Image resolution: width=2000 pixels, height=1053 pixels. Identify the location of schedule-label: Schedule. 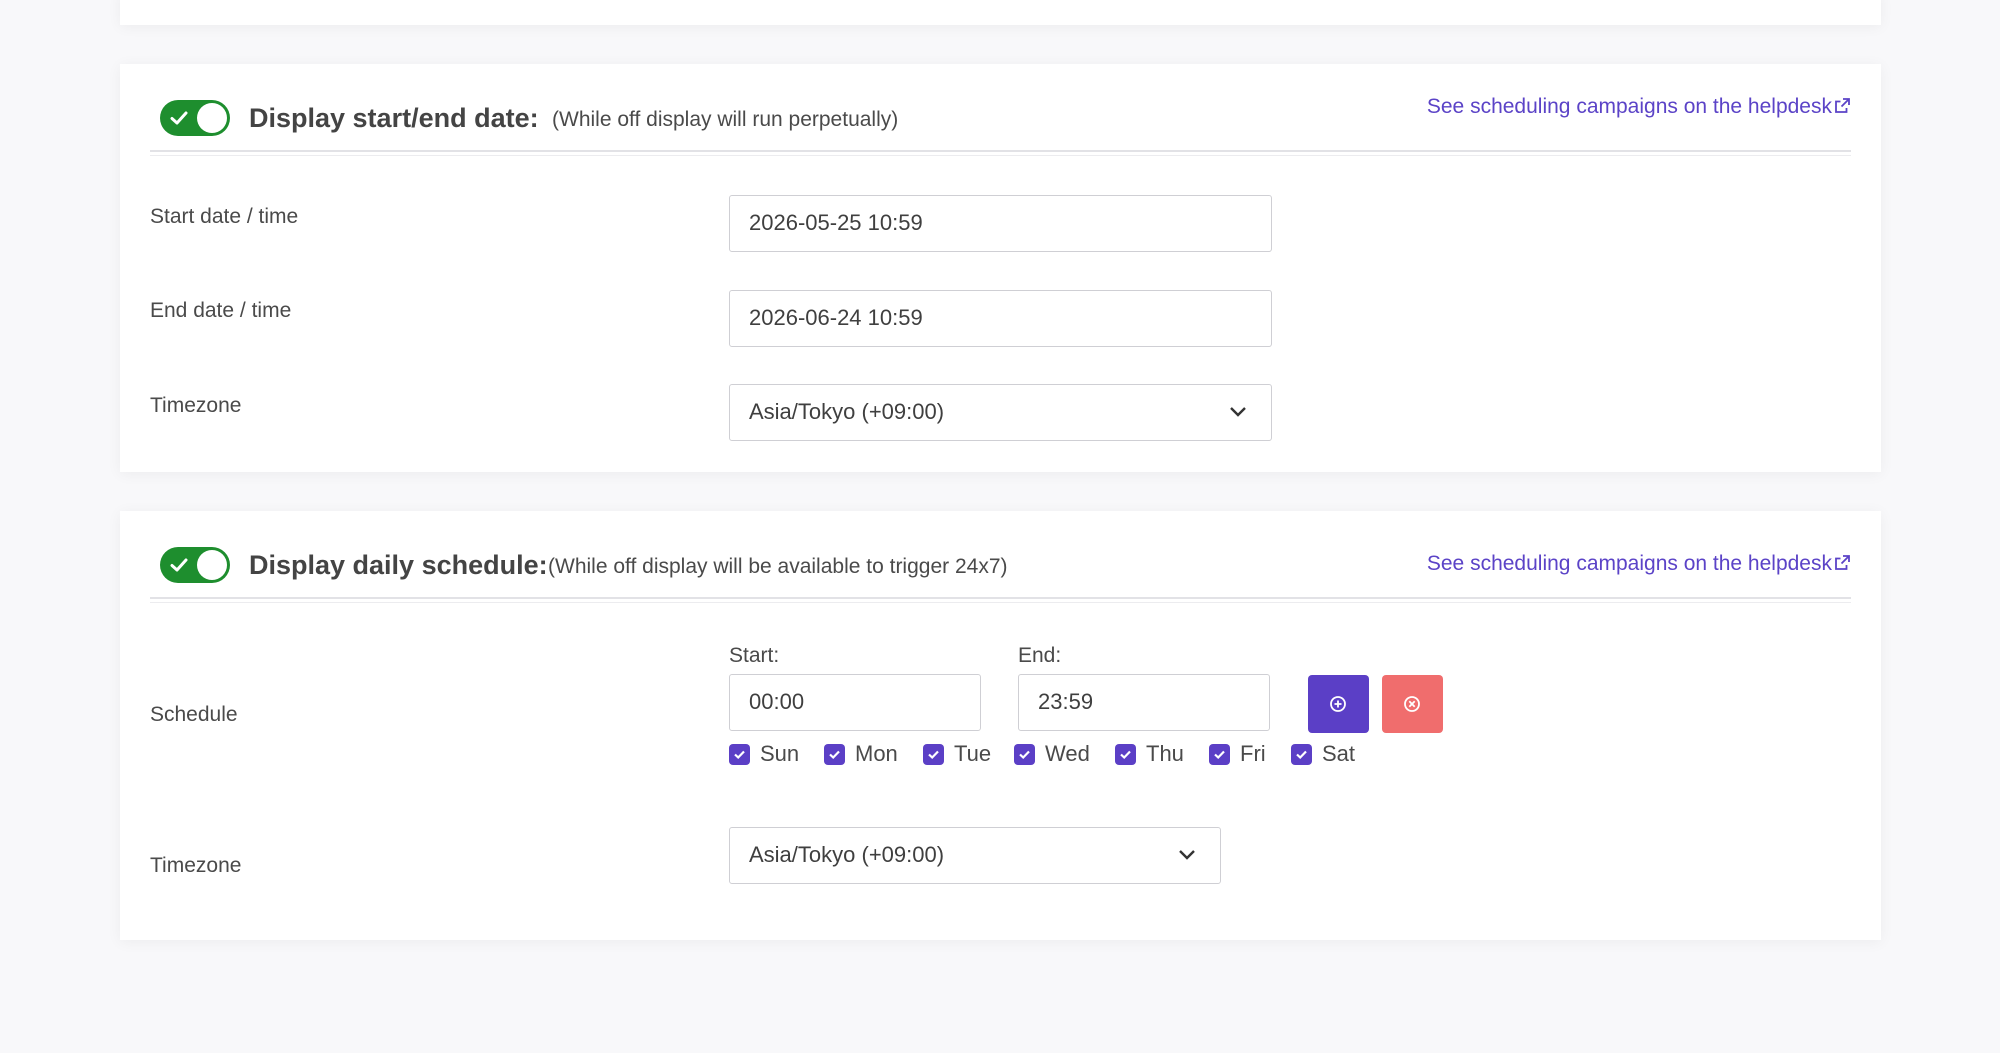
(194, 714).